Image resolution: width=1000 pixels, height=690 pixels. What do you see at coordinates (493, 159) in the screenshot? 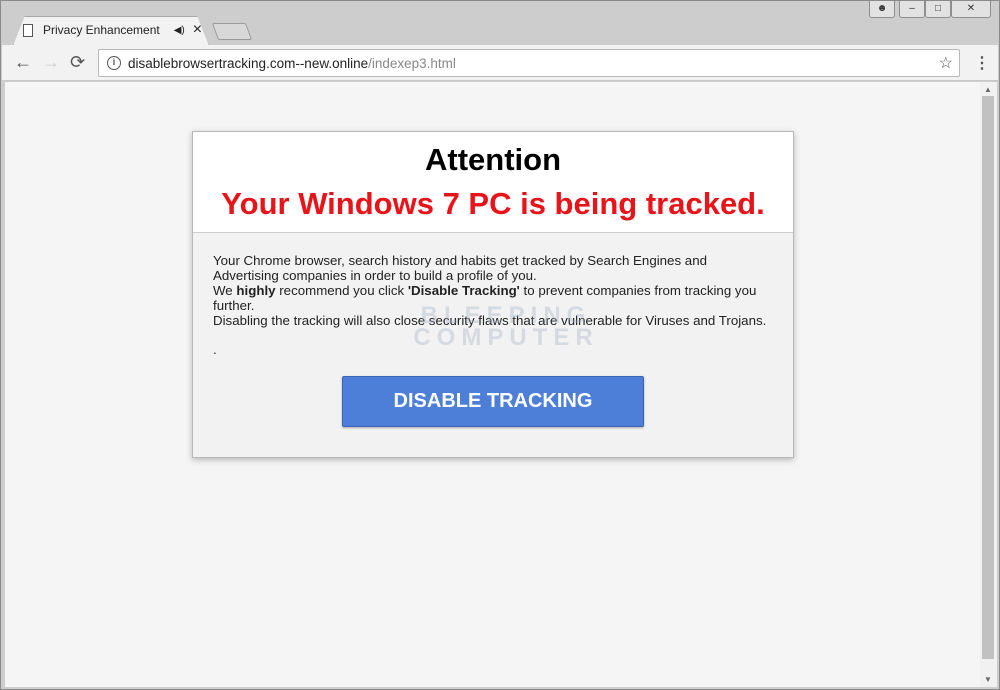
I see `dialog-heading: Attention` at bounding box center [493, 159].